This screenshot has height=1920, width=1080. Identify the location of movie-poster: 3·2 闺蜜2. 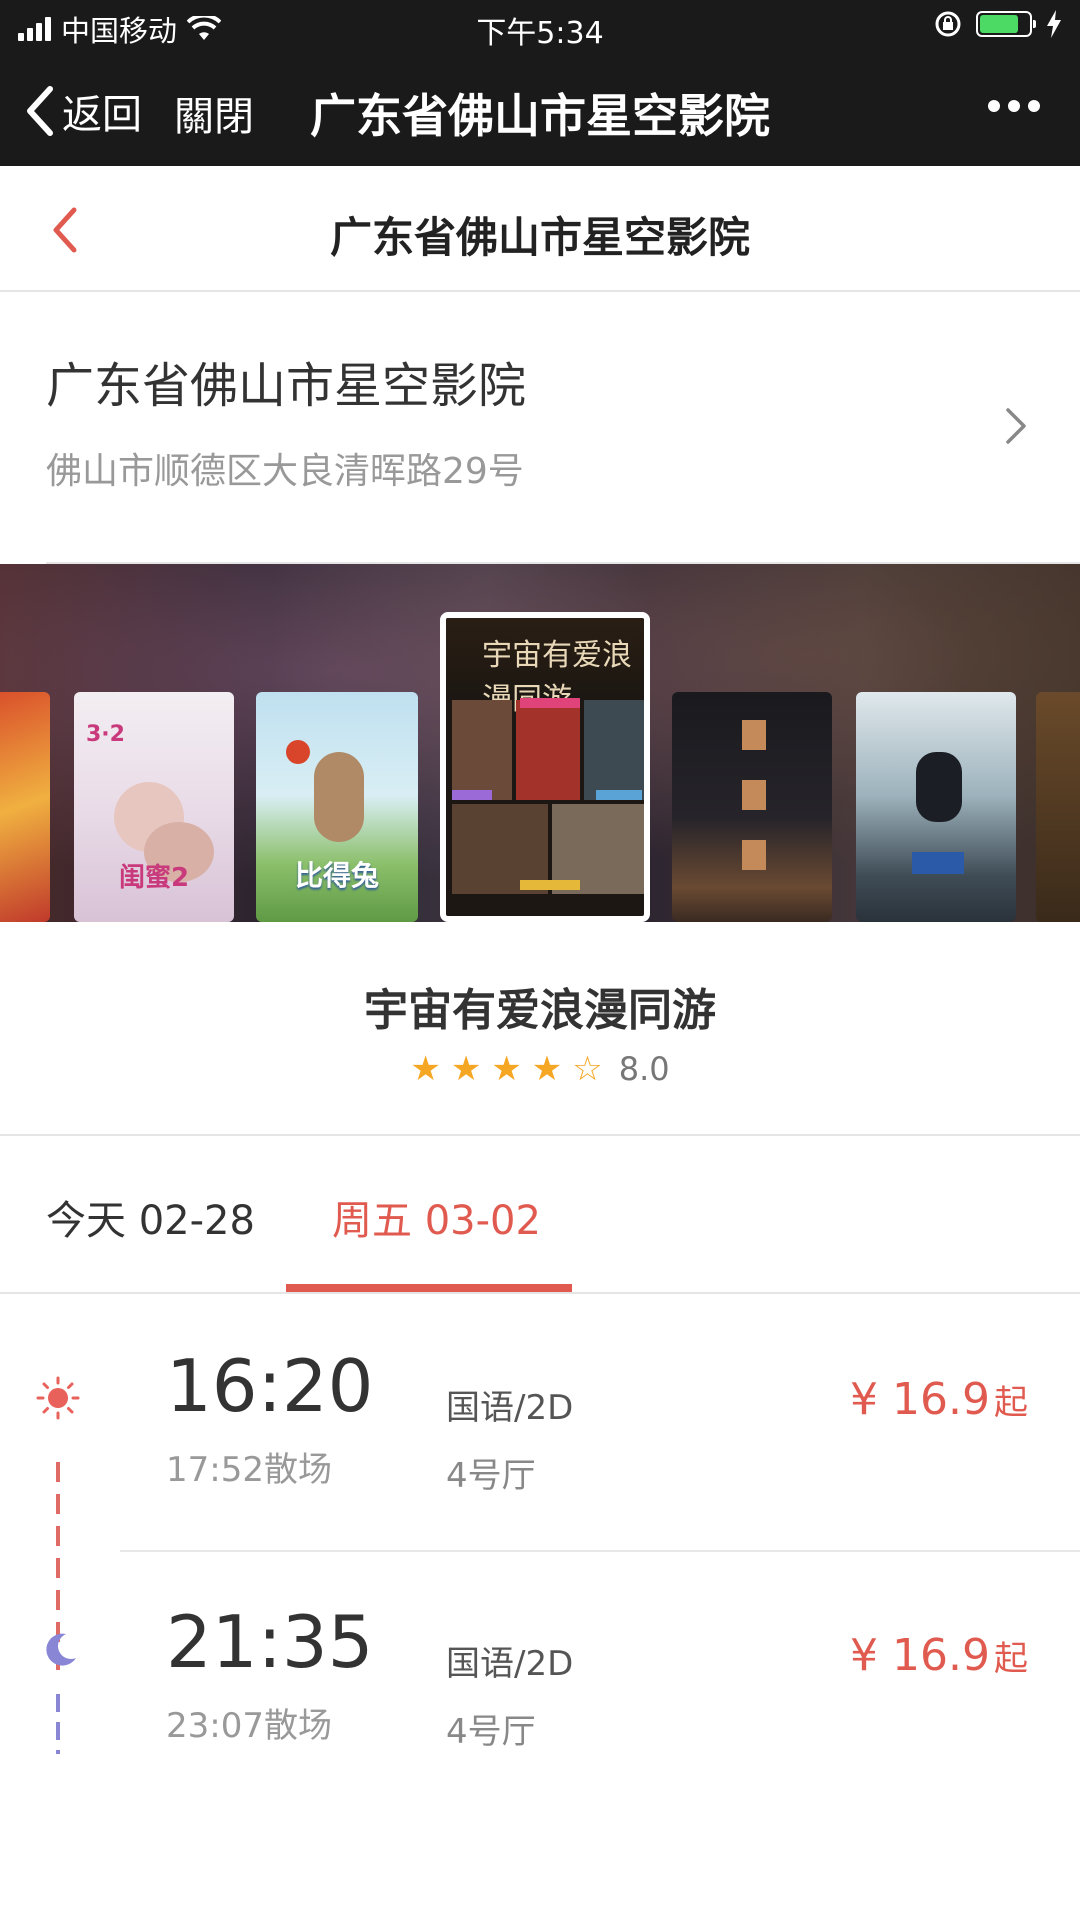
(154, 807).